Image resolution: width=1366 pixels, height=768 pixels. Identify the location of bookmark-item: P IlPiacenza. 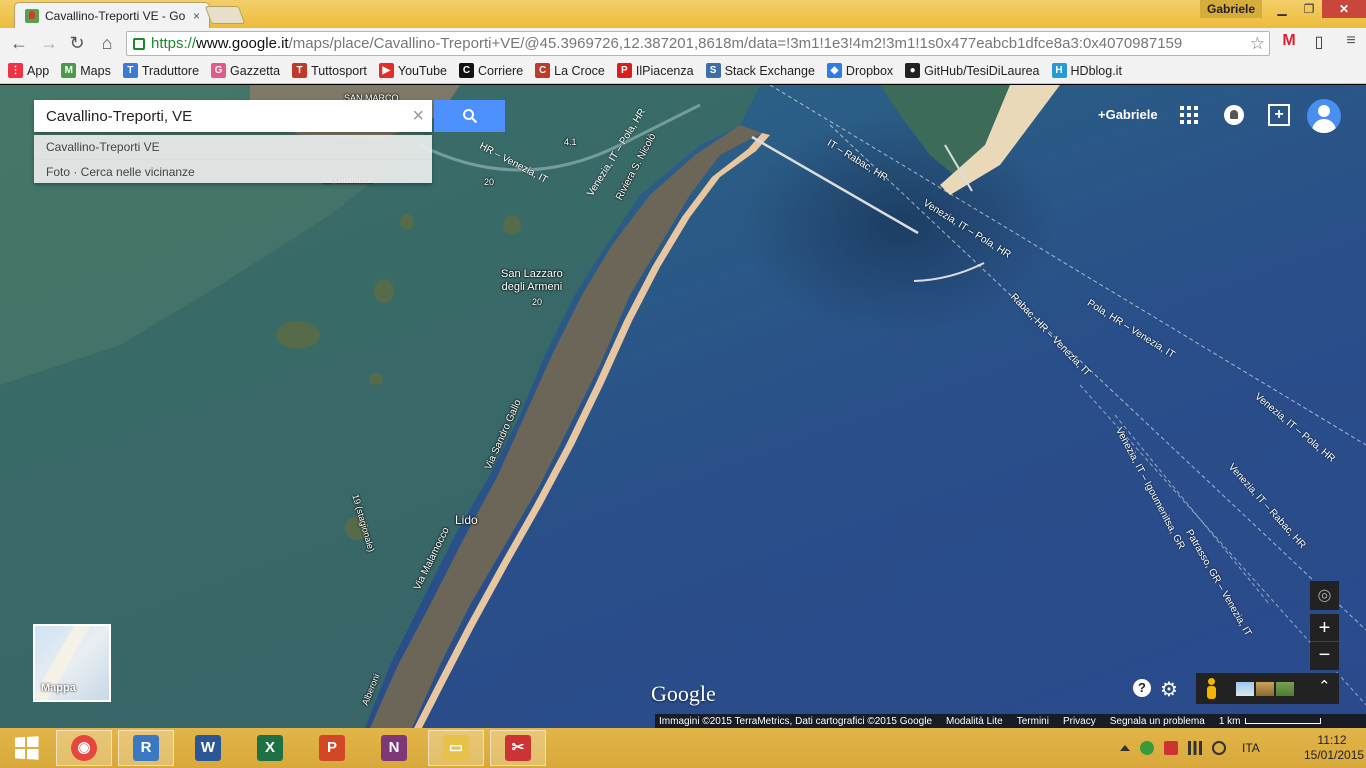
(655, 70).